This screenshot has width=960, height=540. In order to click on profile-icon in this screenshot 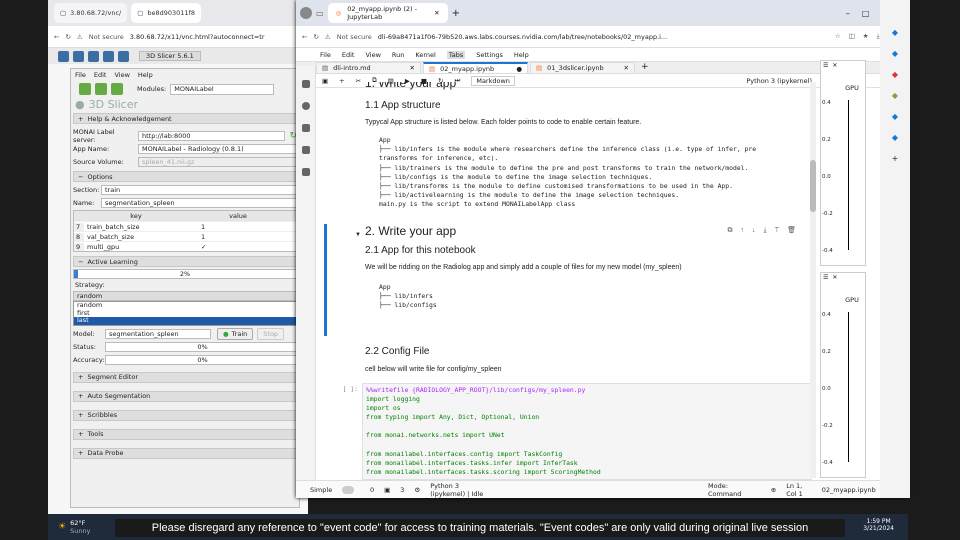, I will do `click(306, 13)`.